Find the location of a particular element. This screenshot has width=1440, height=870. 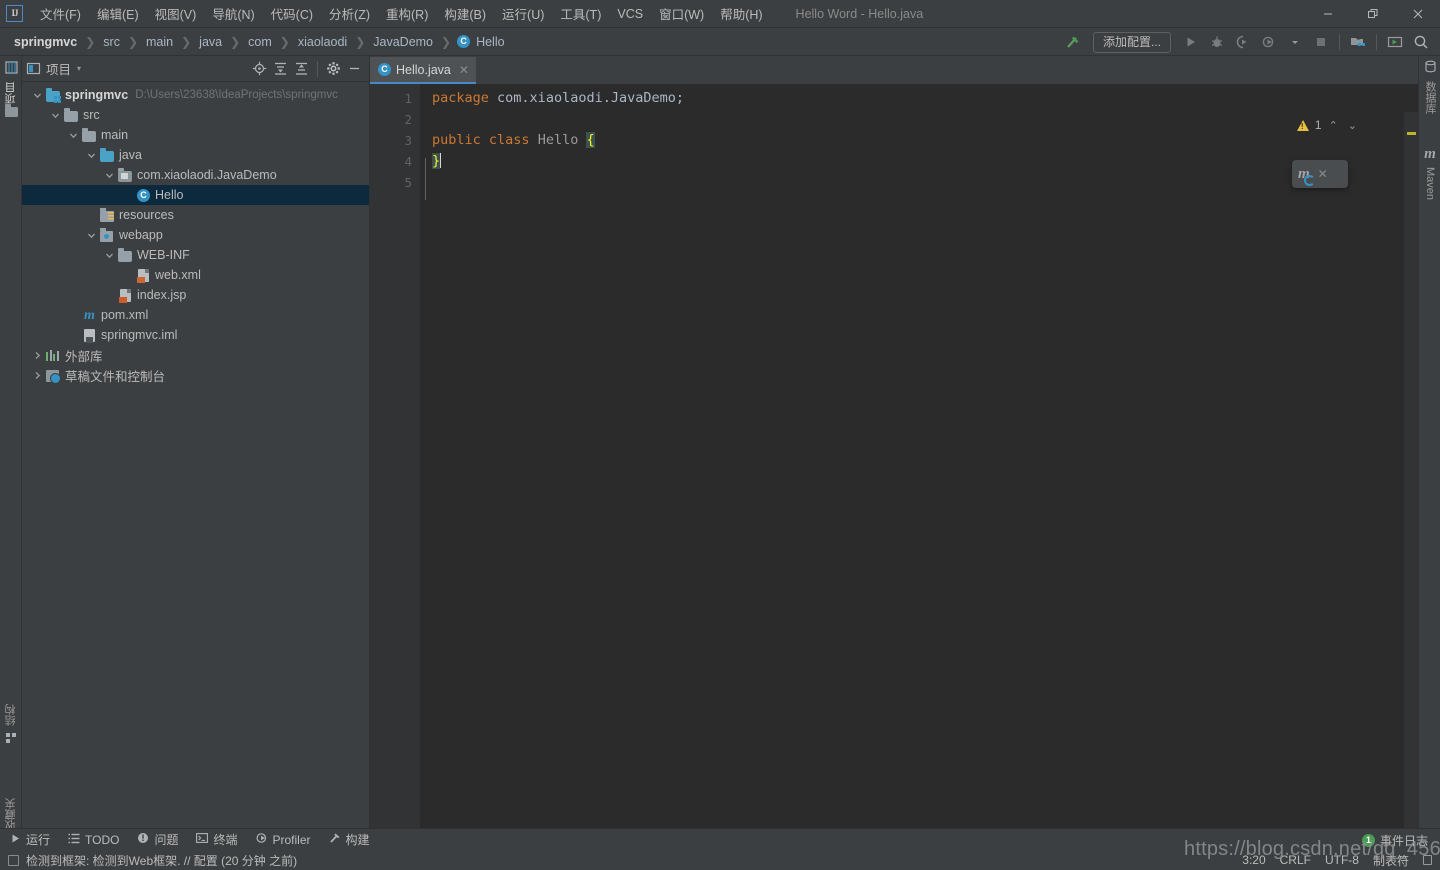

locate-target-icon is located at coordinates (259, 68).